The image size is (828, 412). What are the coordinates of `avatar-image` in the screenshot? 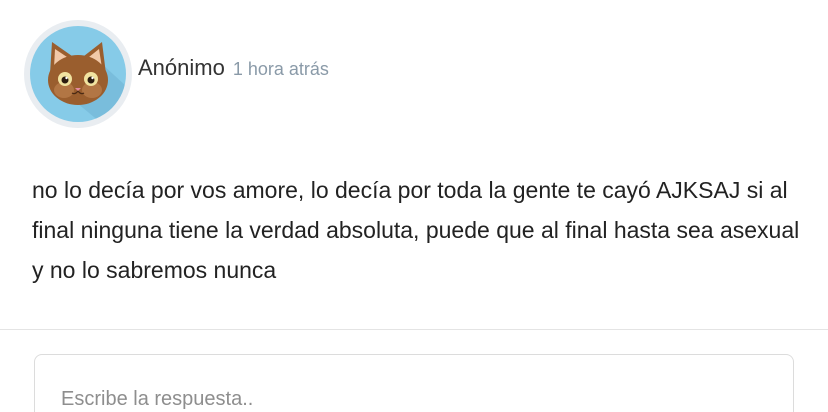 It's located at (78, 74).